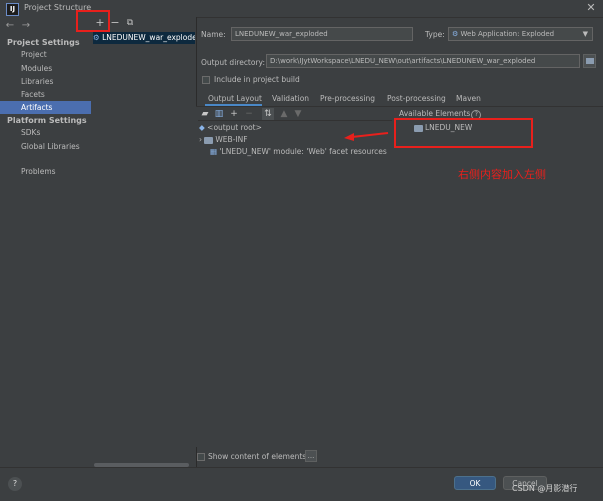  I want to click on columns-icon: ▥, so click(219, 114).